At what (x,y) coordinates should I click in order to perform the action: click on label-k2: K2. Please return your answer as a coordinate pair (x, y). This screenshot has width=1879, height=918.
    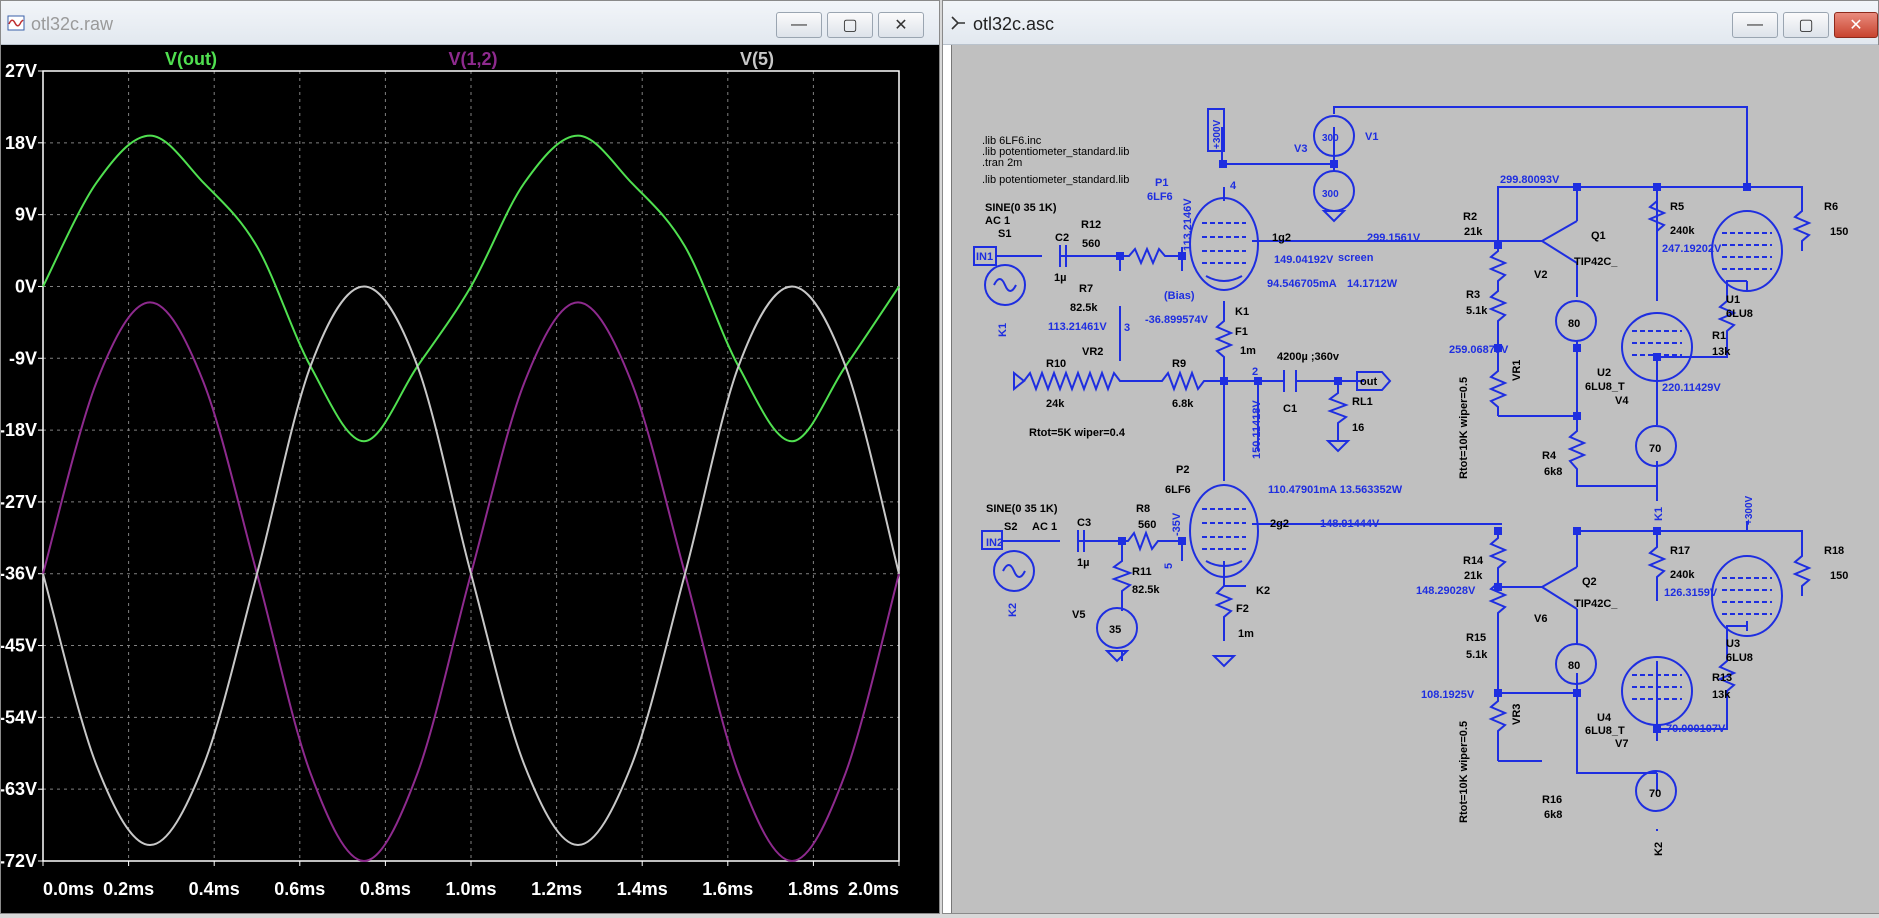
    Looking at the image, I should click on (1263, 591).